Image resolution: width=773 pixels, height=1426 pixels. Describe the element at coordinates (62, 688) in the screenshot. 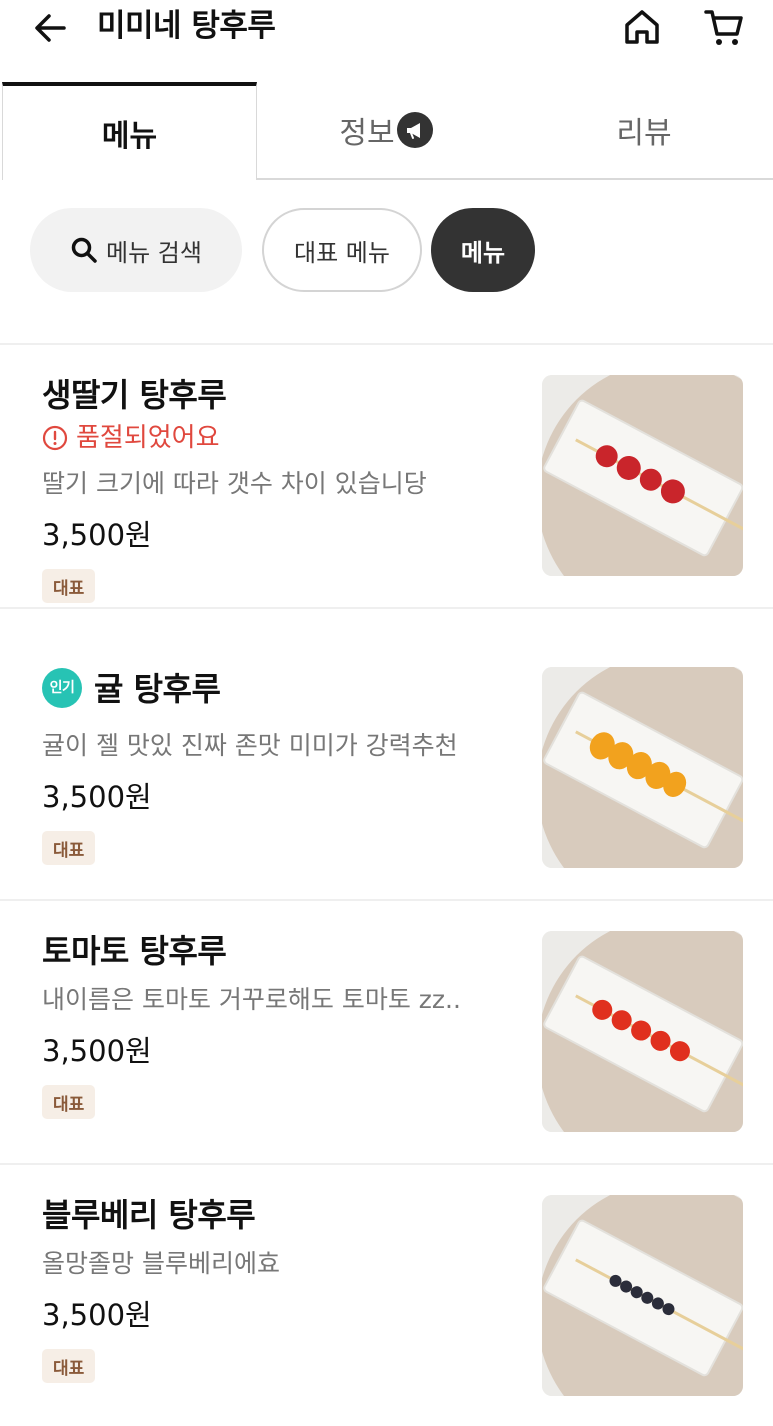

I see `popular-badge: 인기` at that location.